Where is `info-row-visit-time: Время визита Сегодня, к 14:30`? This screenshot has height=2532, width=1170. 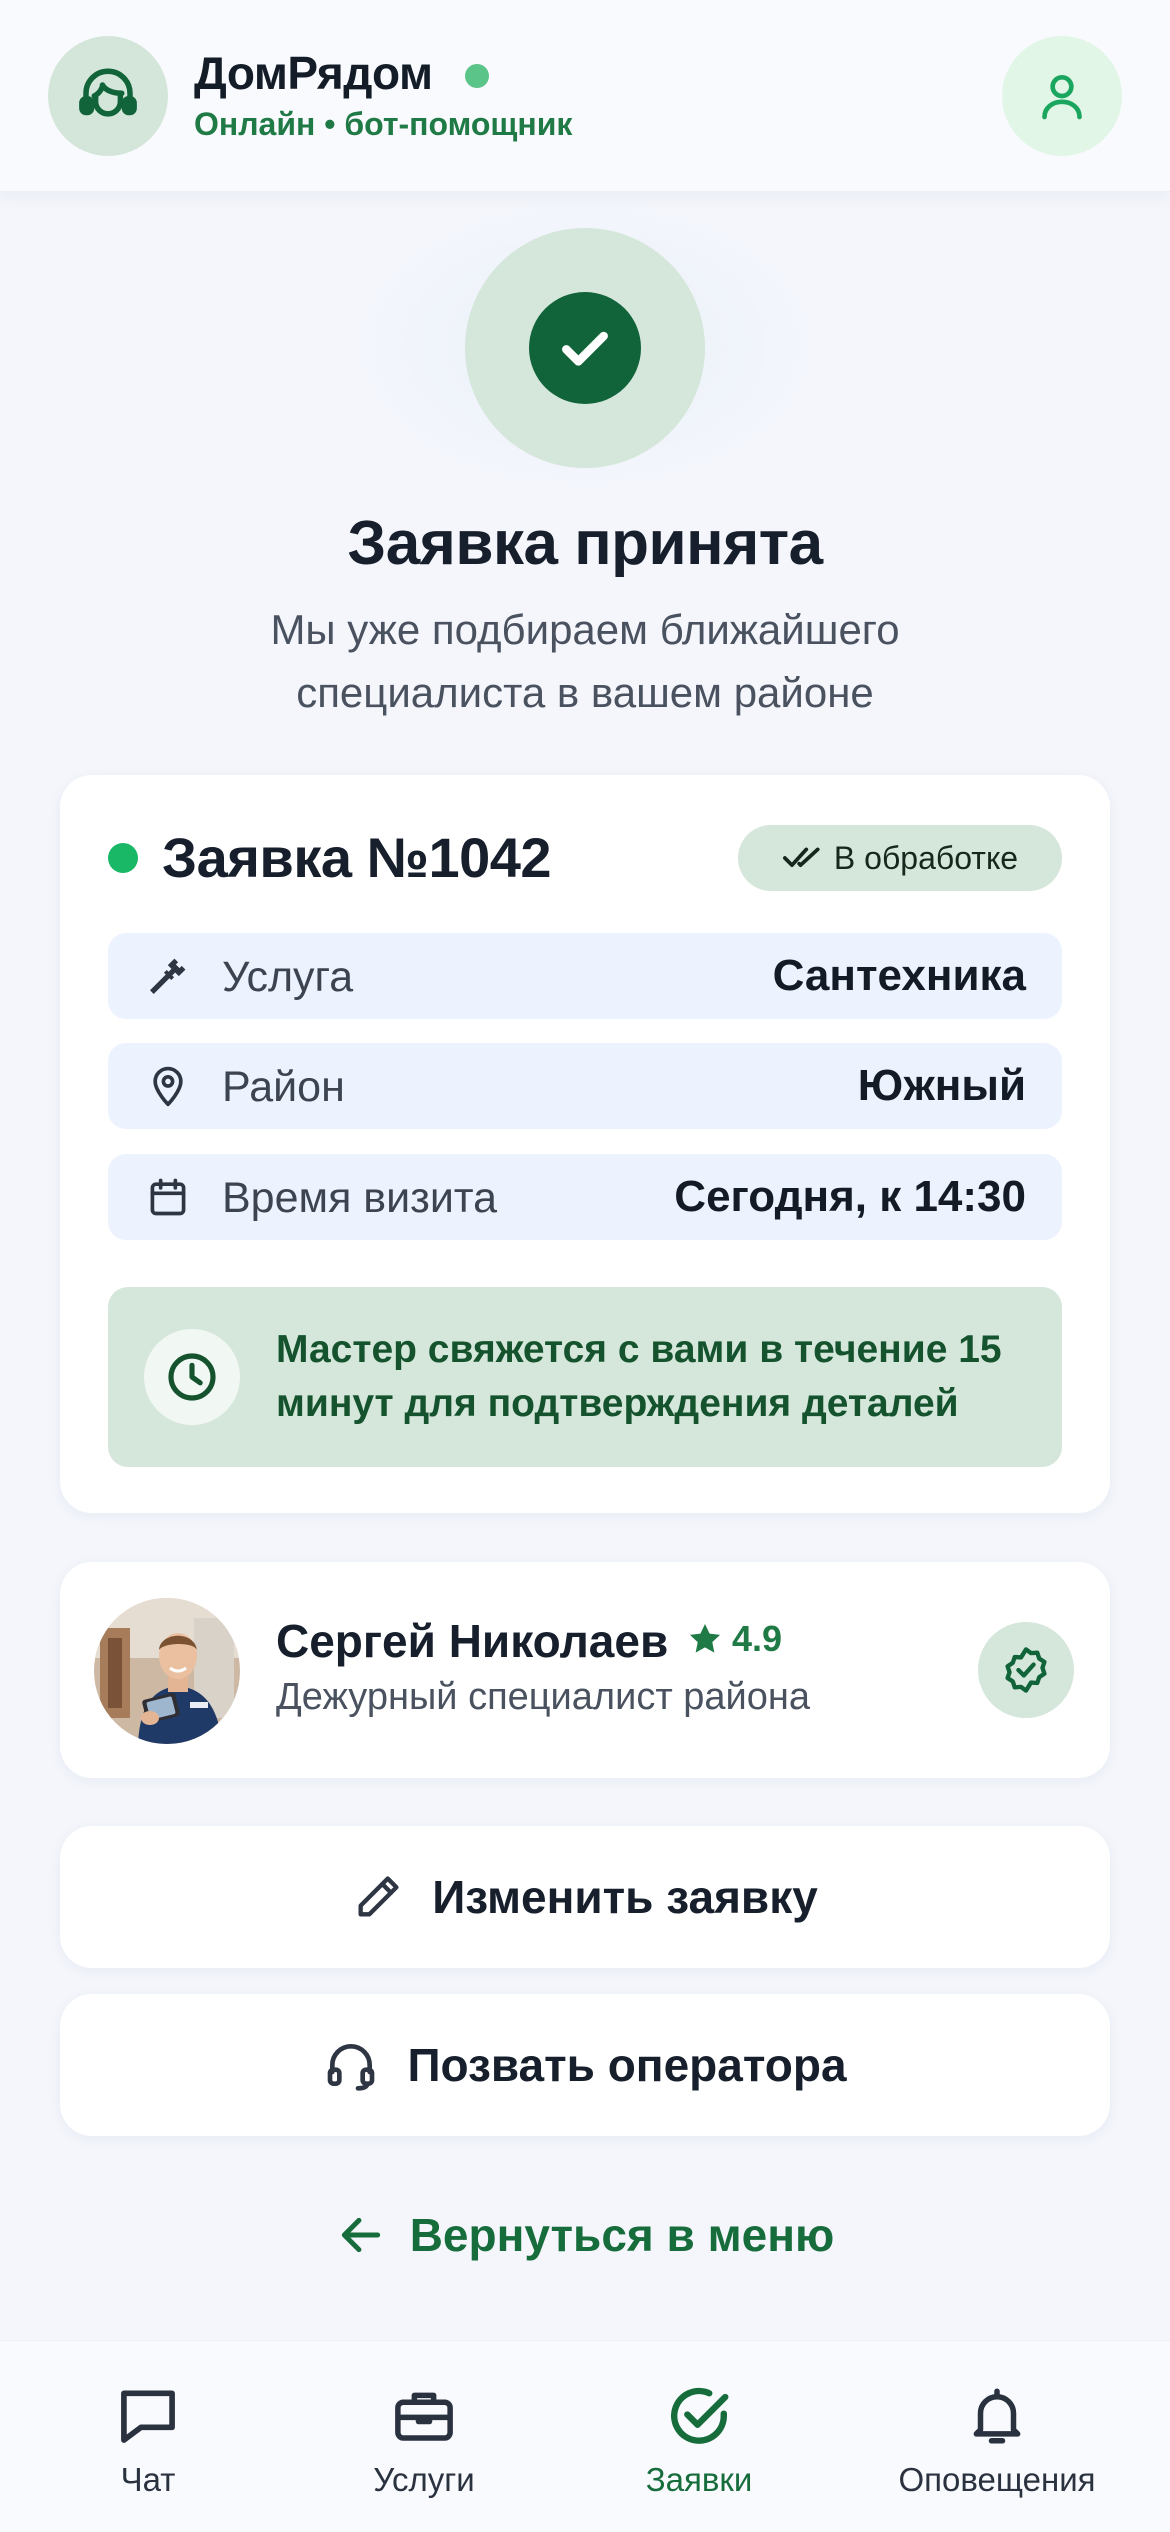 info-row-visit-time: Время визита Сегодня, к 14:30 is located at coordinates (585, 1197).